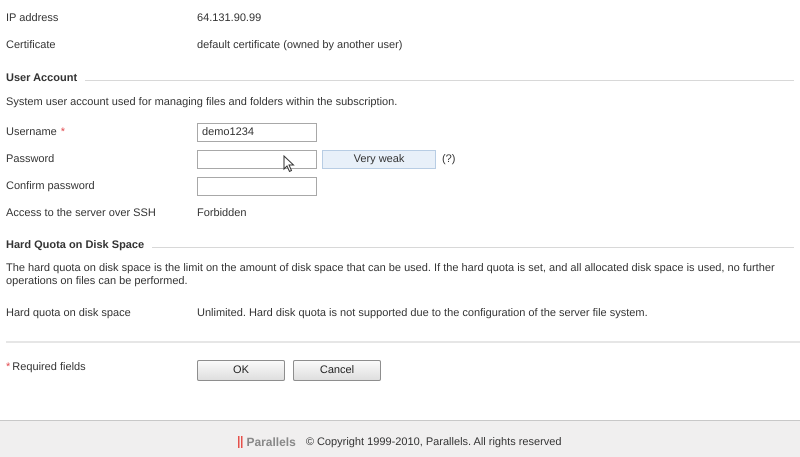  I want to click on confirm-password-field, so click(257, 186).